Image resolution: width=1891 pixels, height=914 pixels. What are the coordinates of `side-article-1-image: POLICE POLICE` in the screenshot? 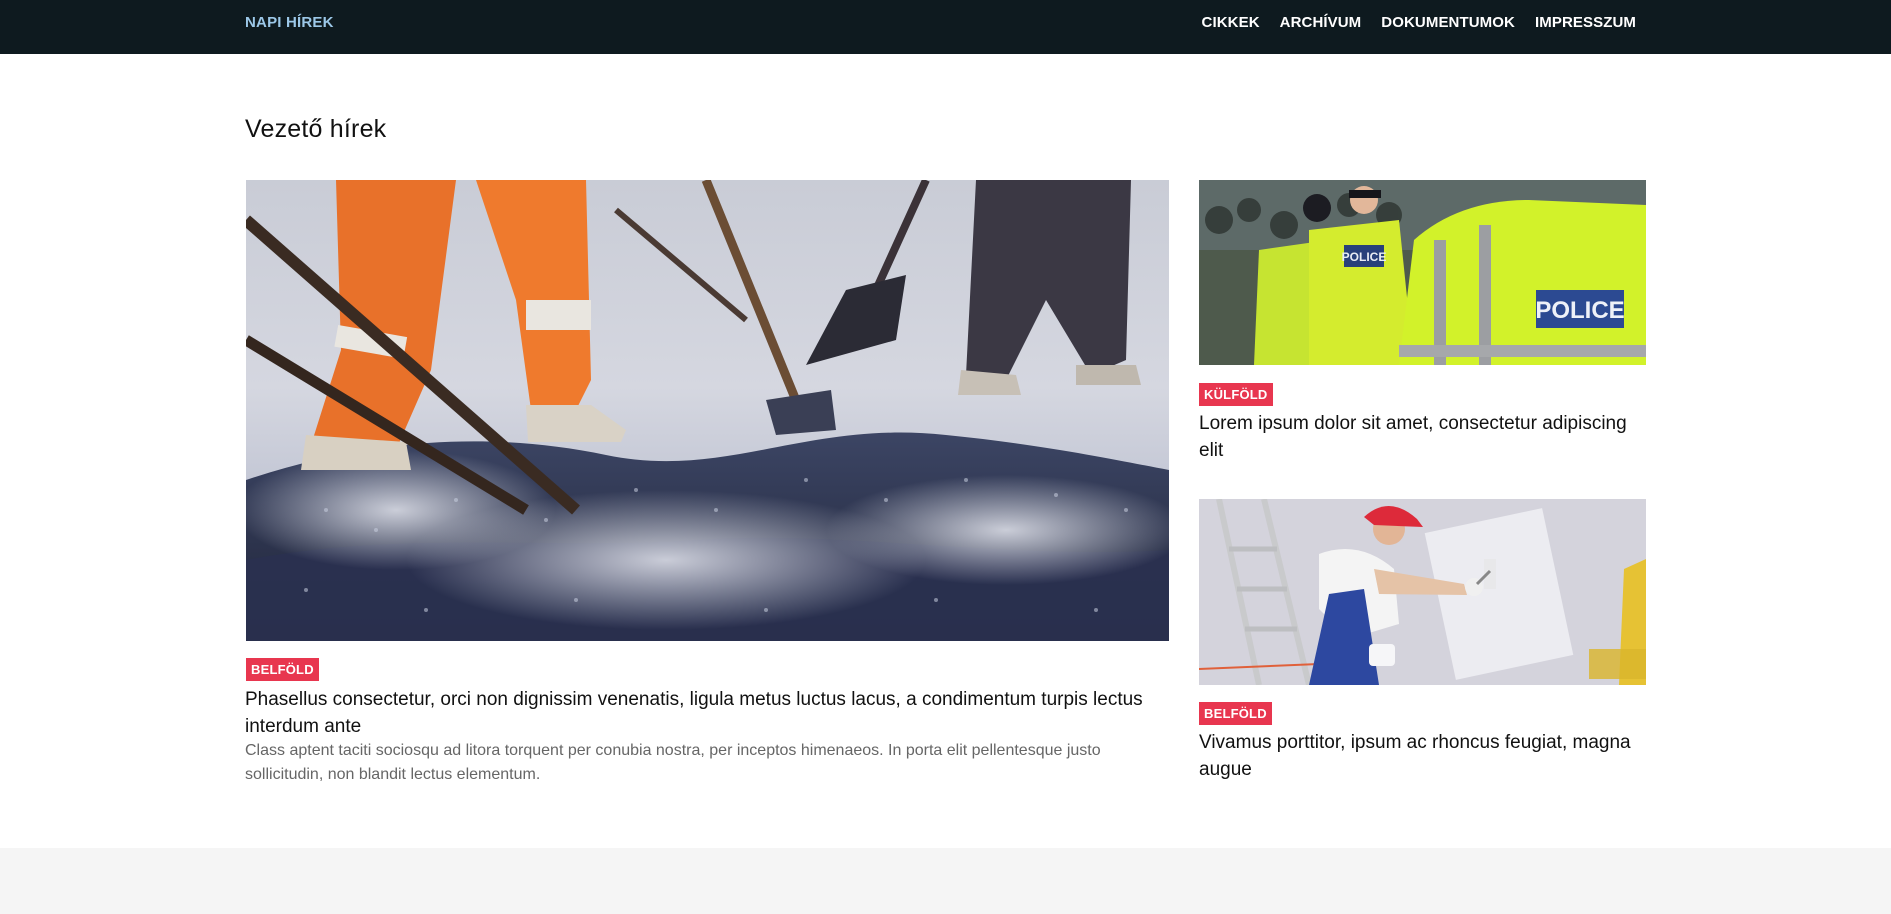 It's located at (1422, 272).